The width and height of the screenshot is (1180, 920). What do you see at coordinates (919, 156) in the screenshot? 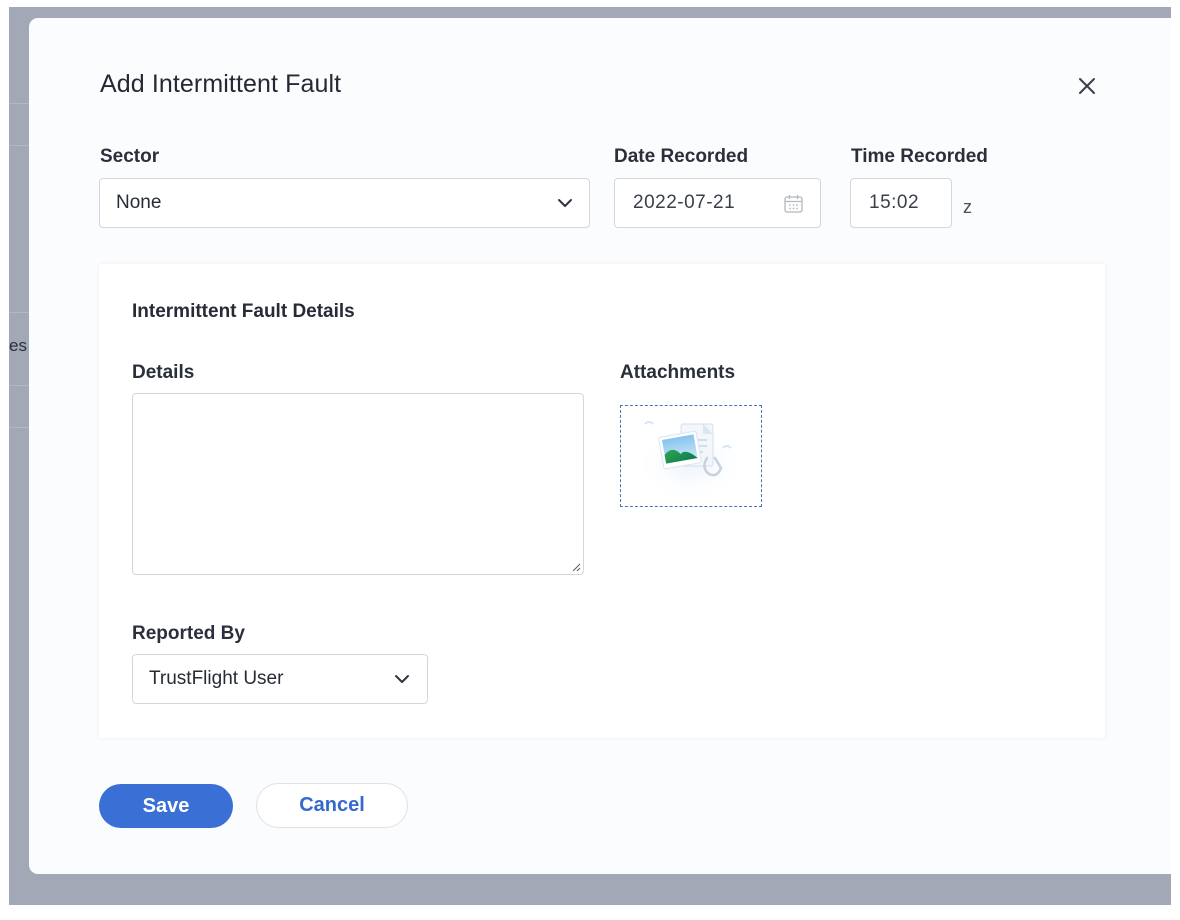
I see `time-recorded-label: Time Recorded` at bounding box center [919, 156].